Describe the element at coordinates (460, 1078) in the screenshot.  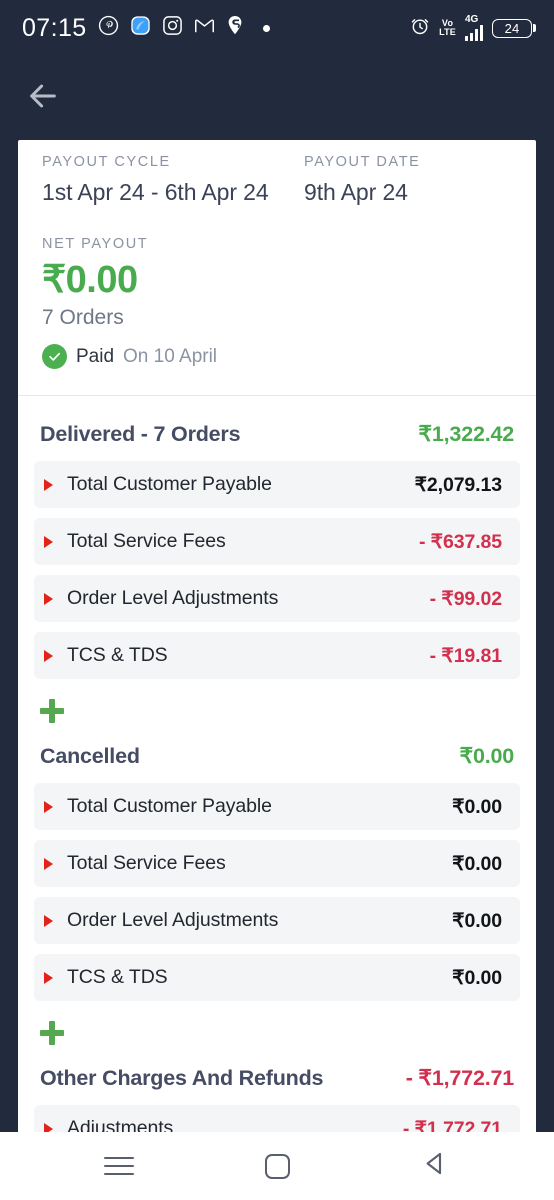
I see `group-amount: - ₹1,772.71` at that location.